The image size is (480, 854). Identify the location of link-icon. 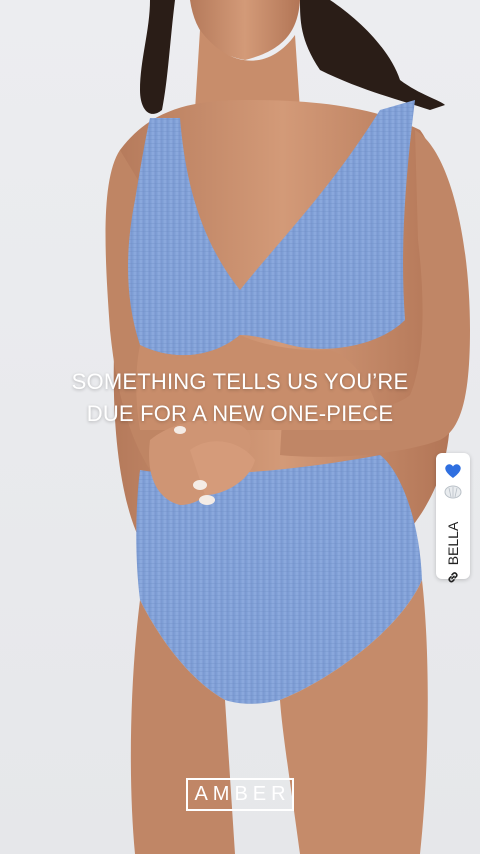
(453, 577).